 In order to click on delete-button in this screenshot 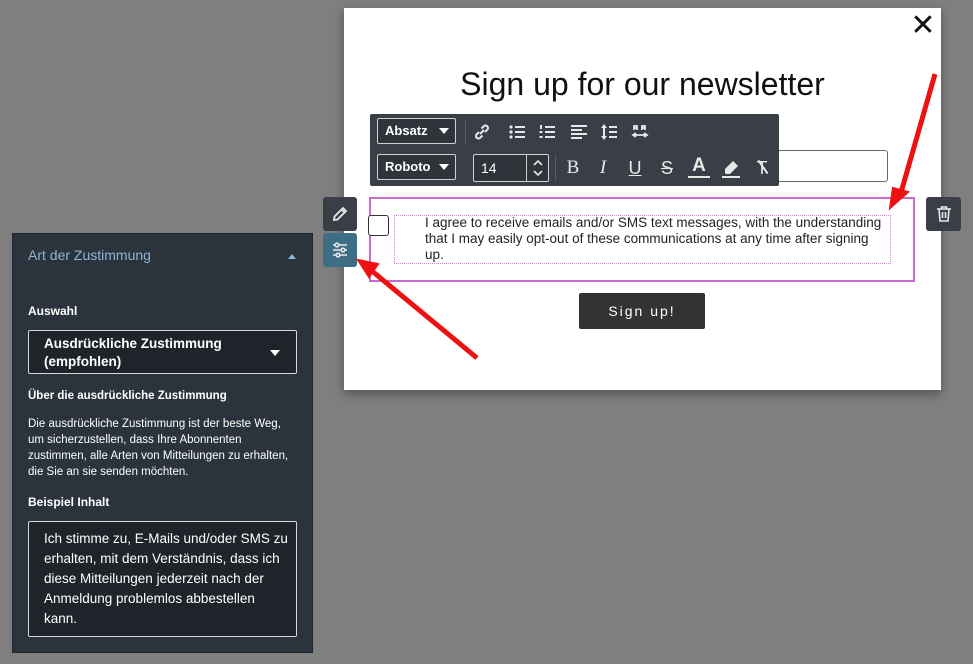, I will do `click(943, 214)`.